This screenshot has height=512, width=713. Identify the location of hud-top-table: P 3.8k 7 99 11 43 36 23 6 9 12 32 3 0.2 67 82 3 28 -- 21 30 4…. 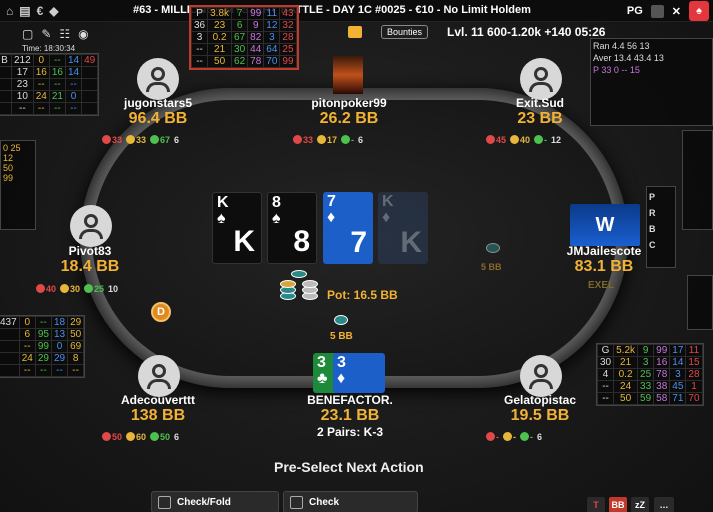
(243, 37).